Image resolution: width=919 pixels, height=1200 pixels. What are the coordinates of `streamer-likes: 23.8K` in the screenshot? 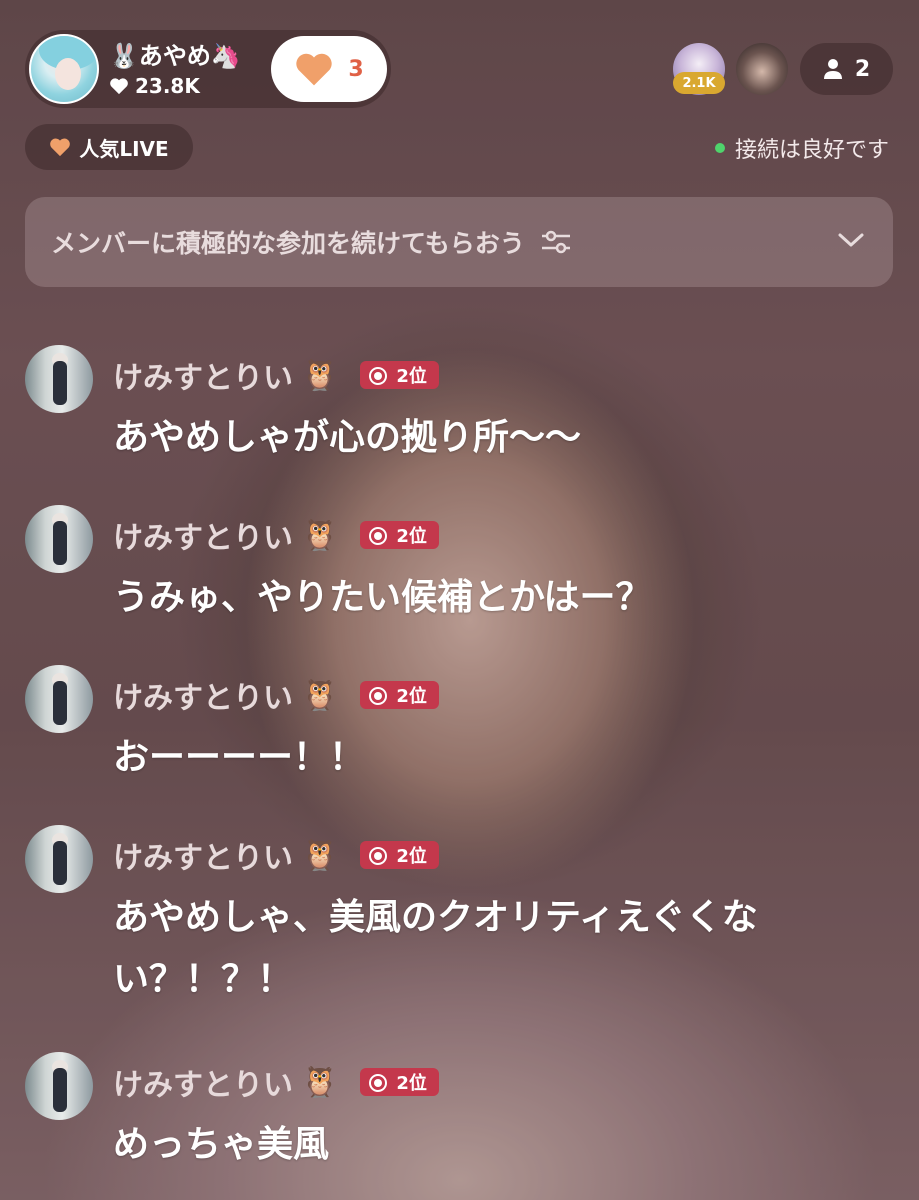 It's located at (154, 86).